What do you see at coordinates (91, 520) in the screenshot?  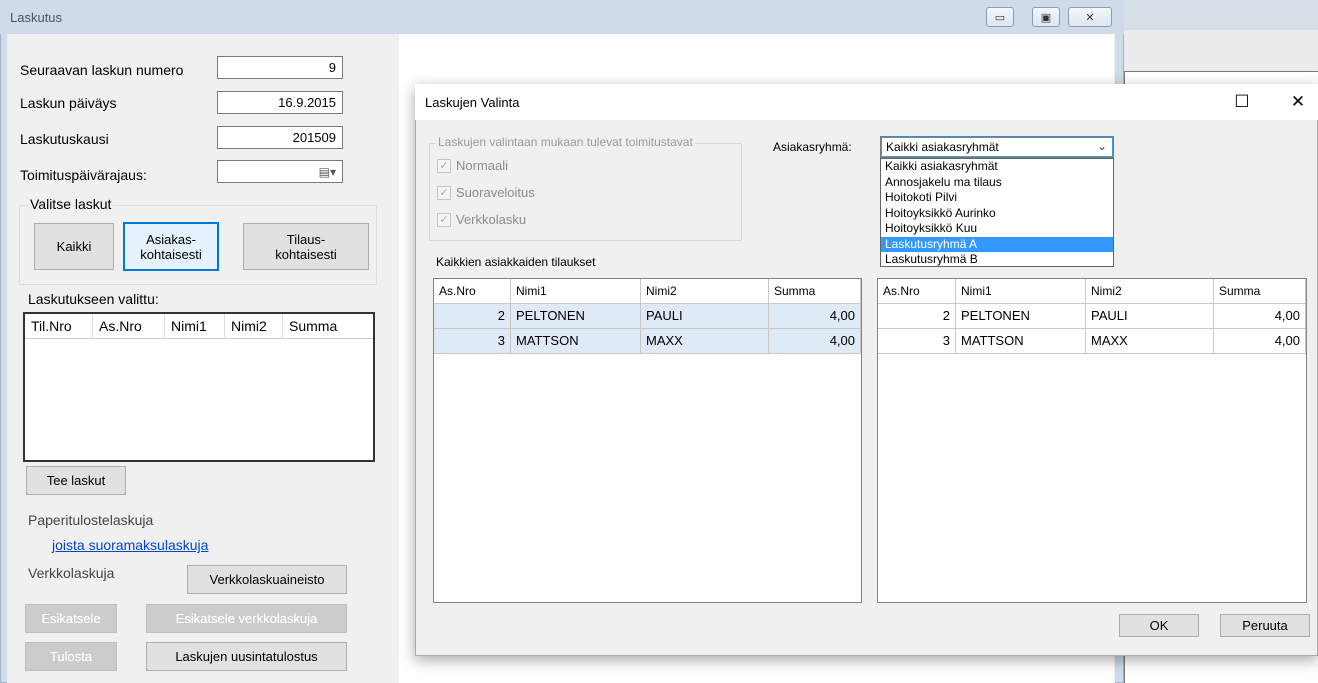 I see `paper-invoices-label: Paperitulostelaskuja` at bounding box center [91, 520].